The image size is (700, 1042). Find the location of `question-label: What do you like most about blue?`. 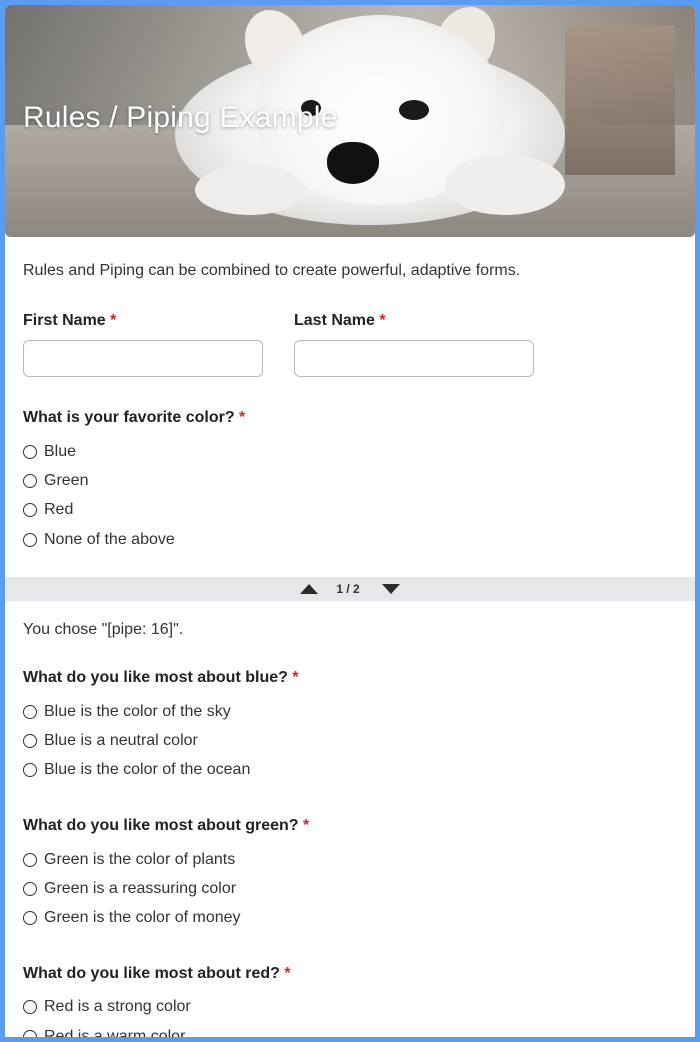

question-label: What do you like most about blue? is located at coordinates (155, 677).